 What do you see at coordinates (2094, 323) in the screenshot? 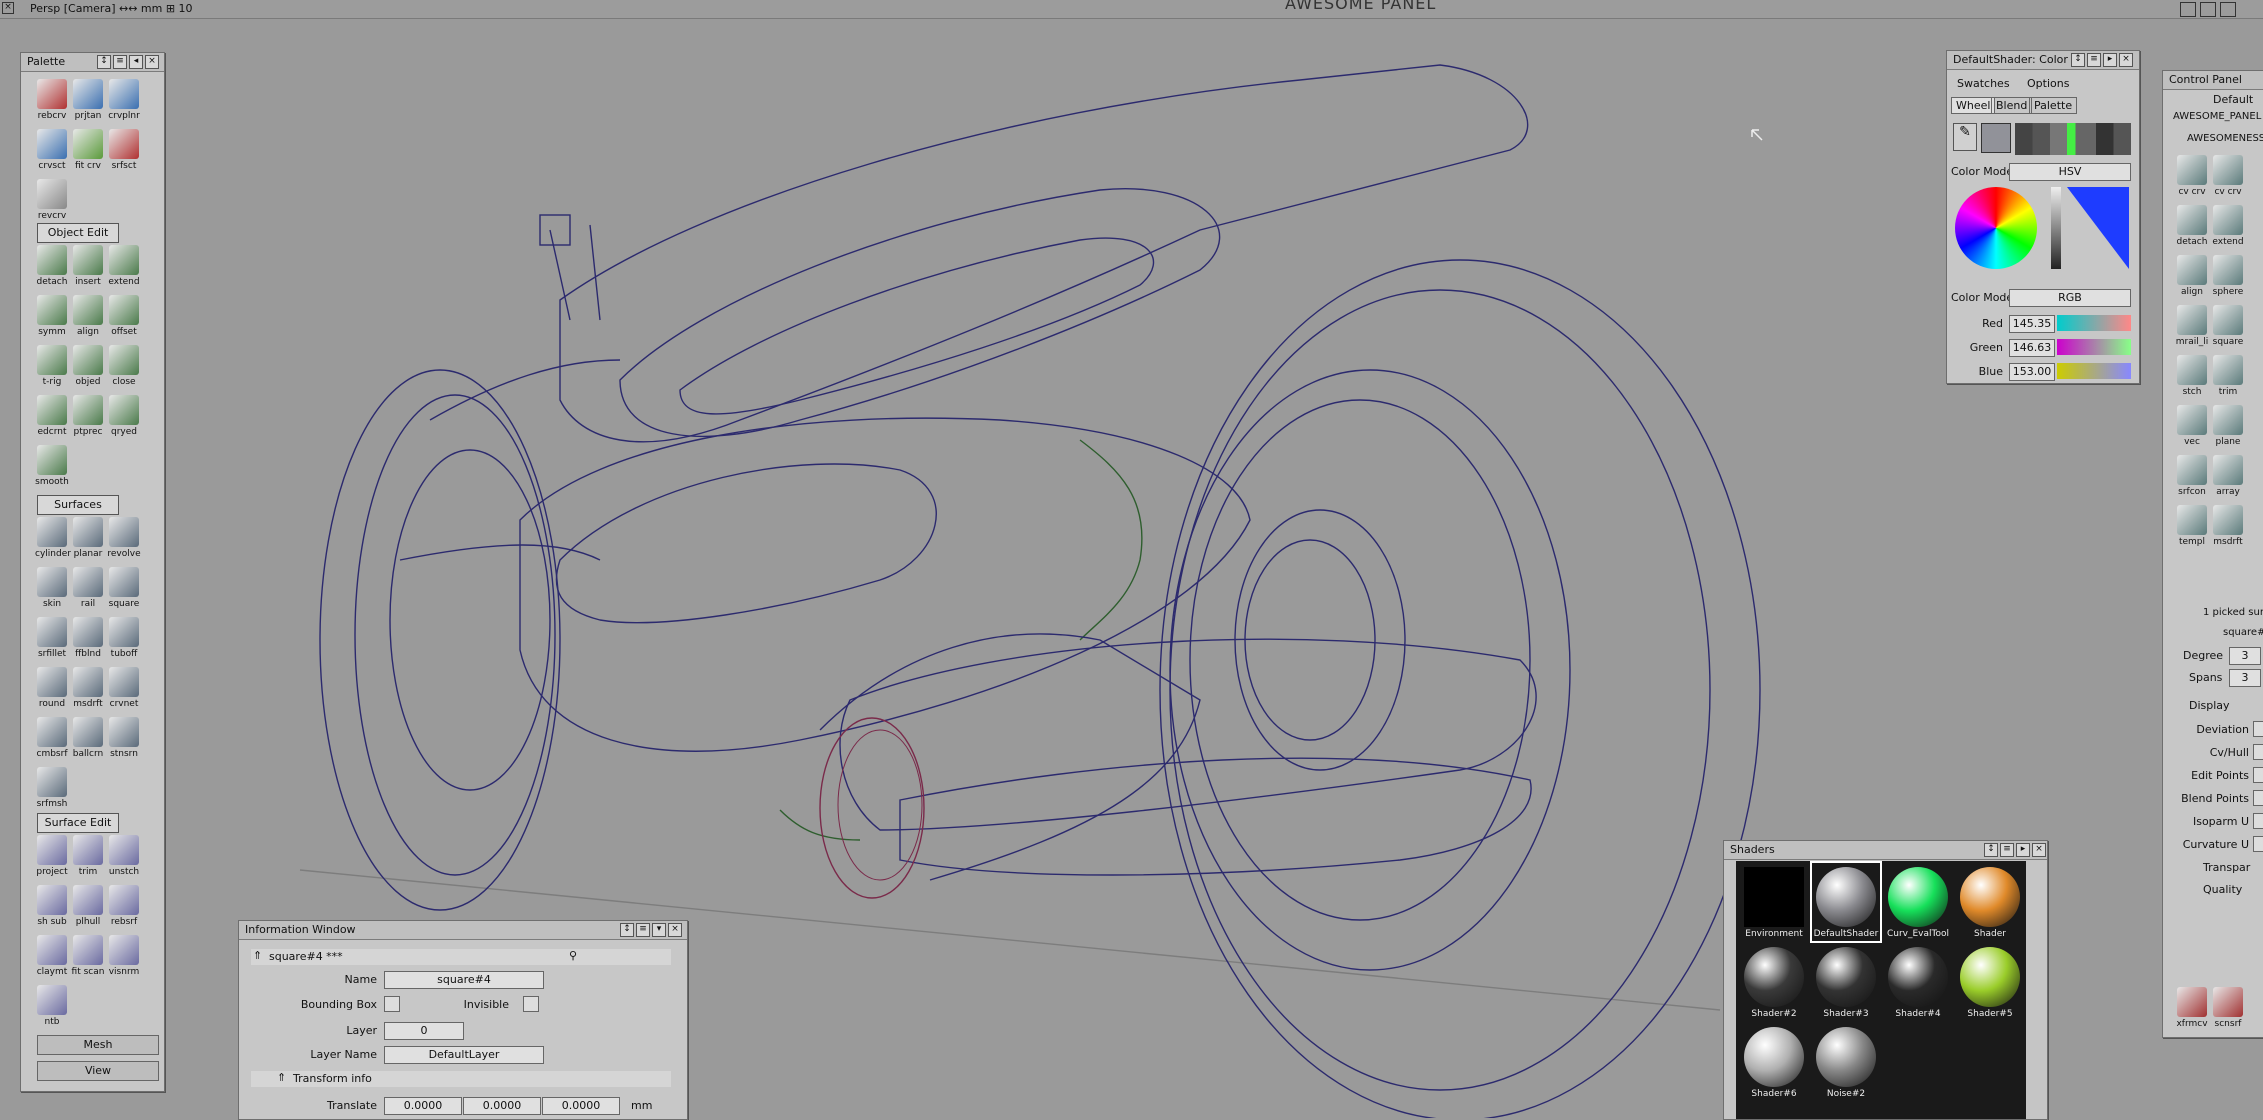
I see `red-slider` at bounding box center [2094, 323].